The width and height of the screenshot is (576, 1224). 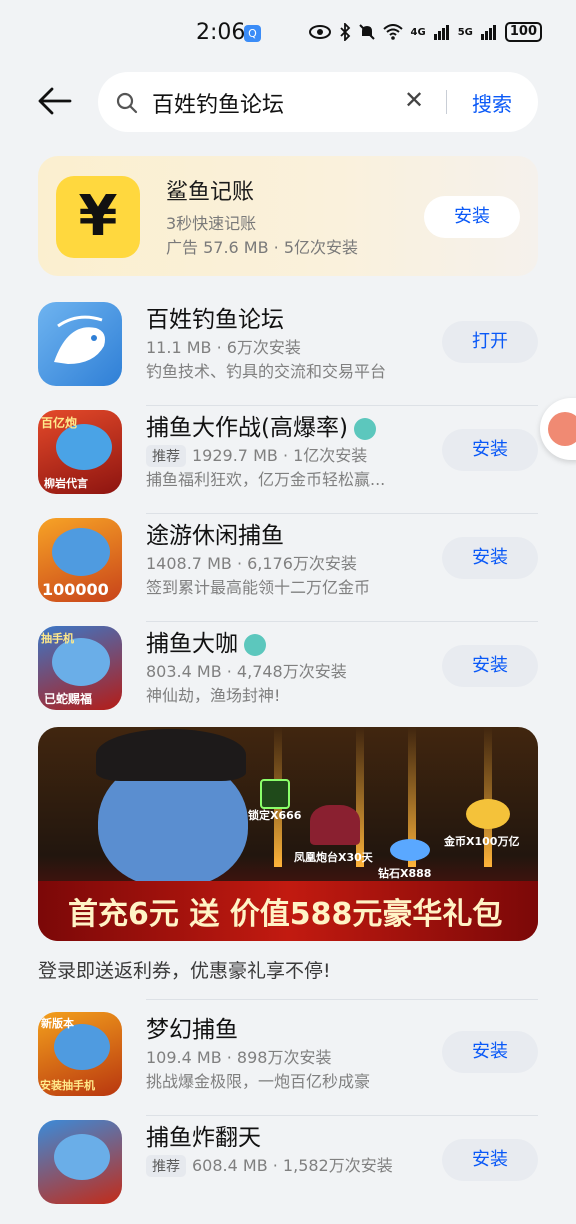 I want to click on status-bar: 2:06 Q 4G 5G 100, so click(x=288, y=32).